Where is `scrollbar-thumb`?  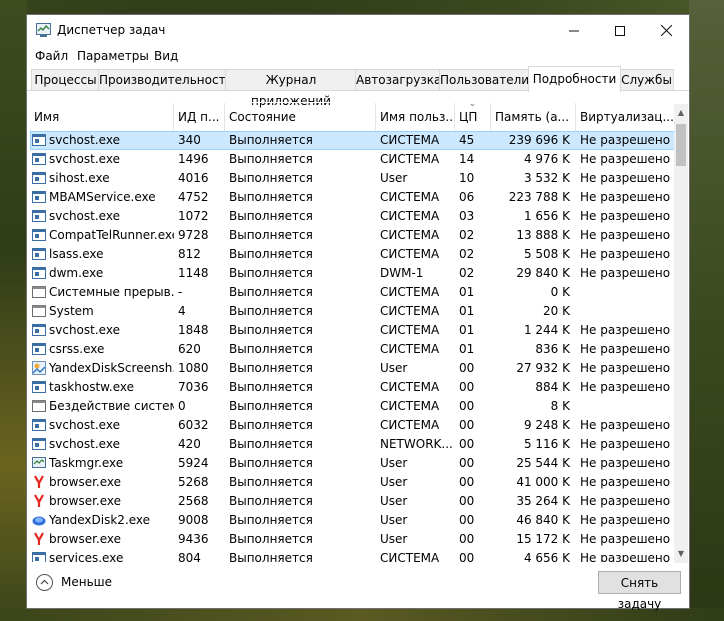
scrollbar-thumb is located at coordinates (681, 145).